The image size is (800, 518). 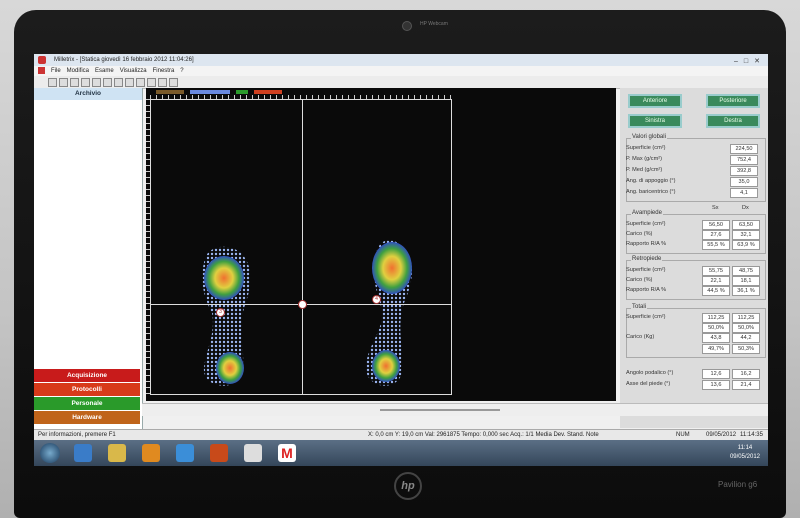 I want to click on button-destra: Destra, so click(x=733, y=121).